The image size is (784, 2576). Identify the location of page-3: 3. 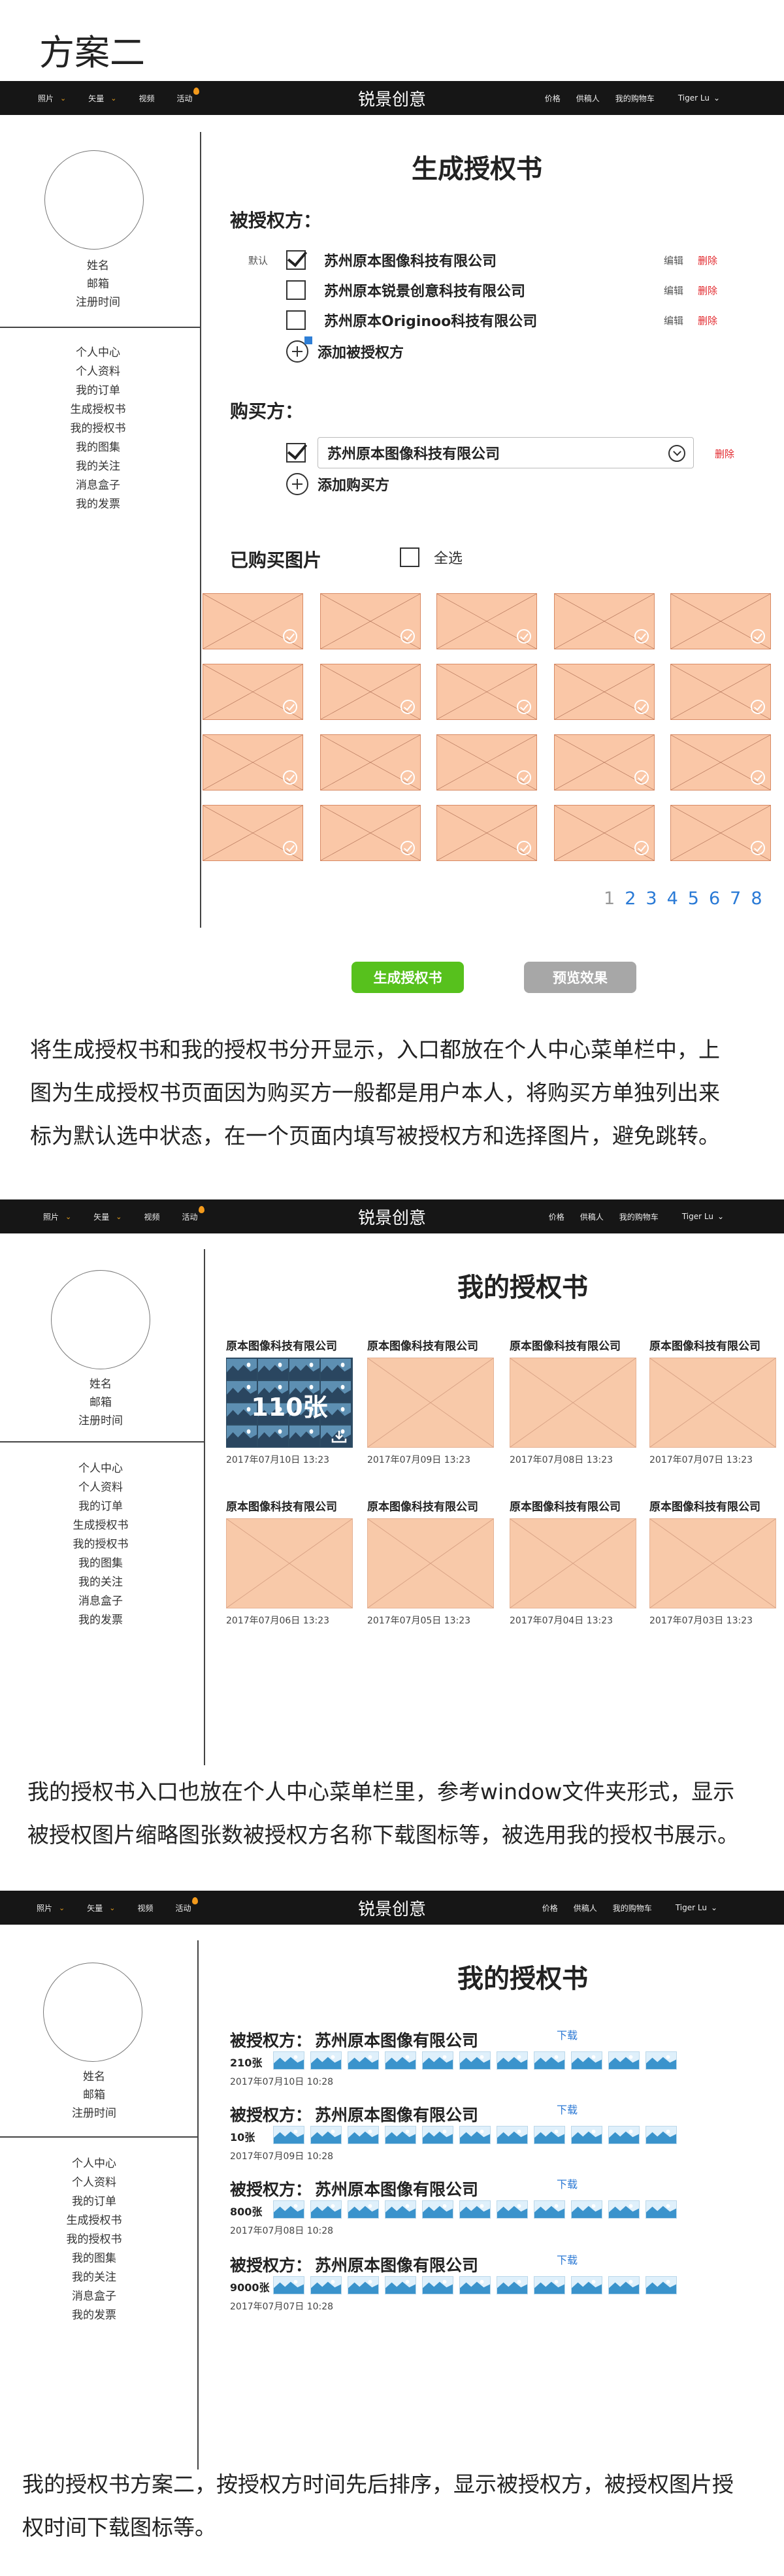
(651, 899).